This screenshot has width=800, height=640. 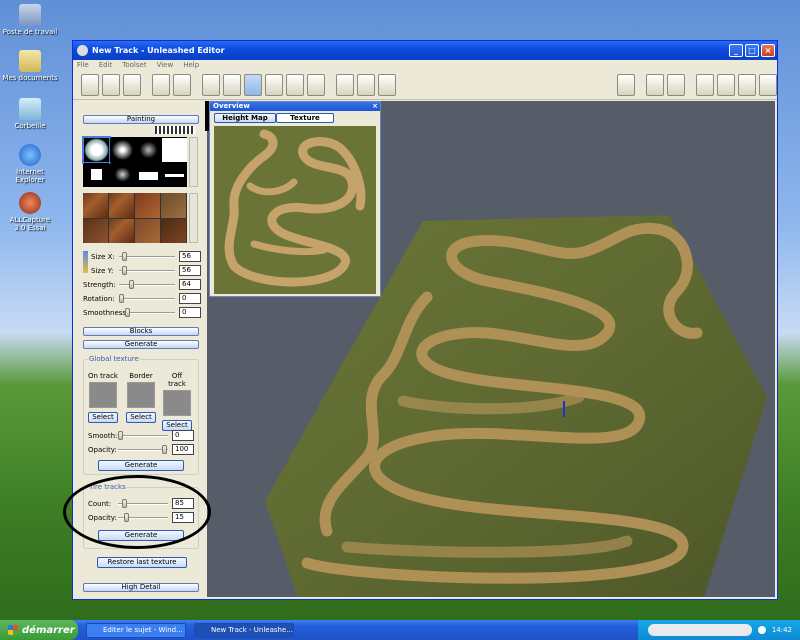 I want to click on strength-value: 64, so click(x=190, y=284).